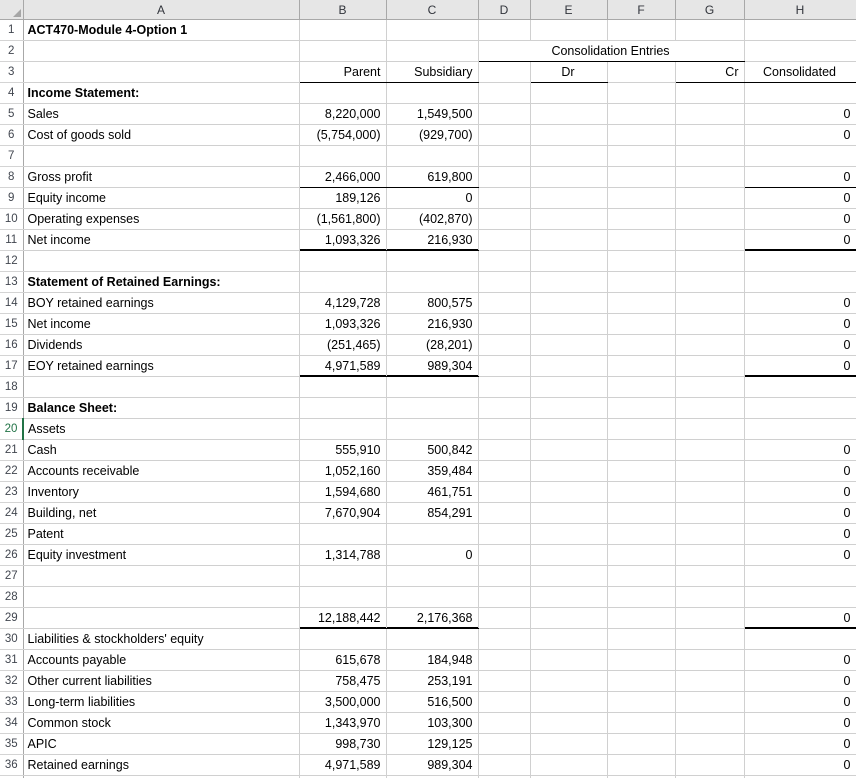  I want to click on cell-e18, so click(569, 387).